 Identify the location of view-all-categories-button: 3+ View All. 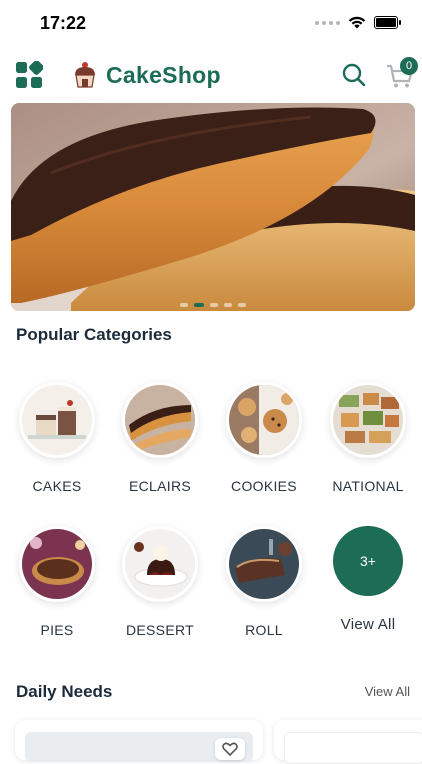
(368, 579).